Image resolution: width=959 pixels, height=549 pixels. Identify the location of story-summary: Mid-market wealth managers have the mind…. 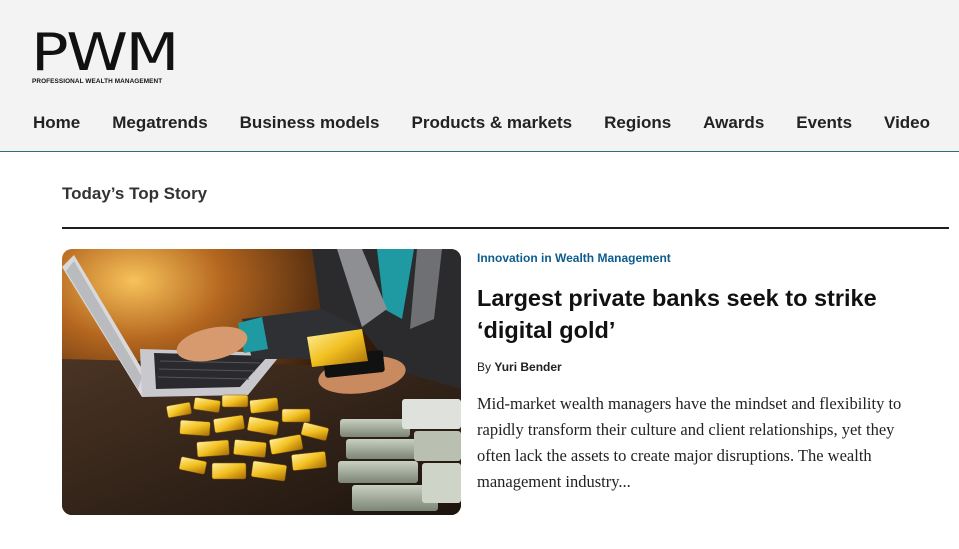
(689, 442).